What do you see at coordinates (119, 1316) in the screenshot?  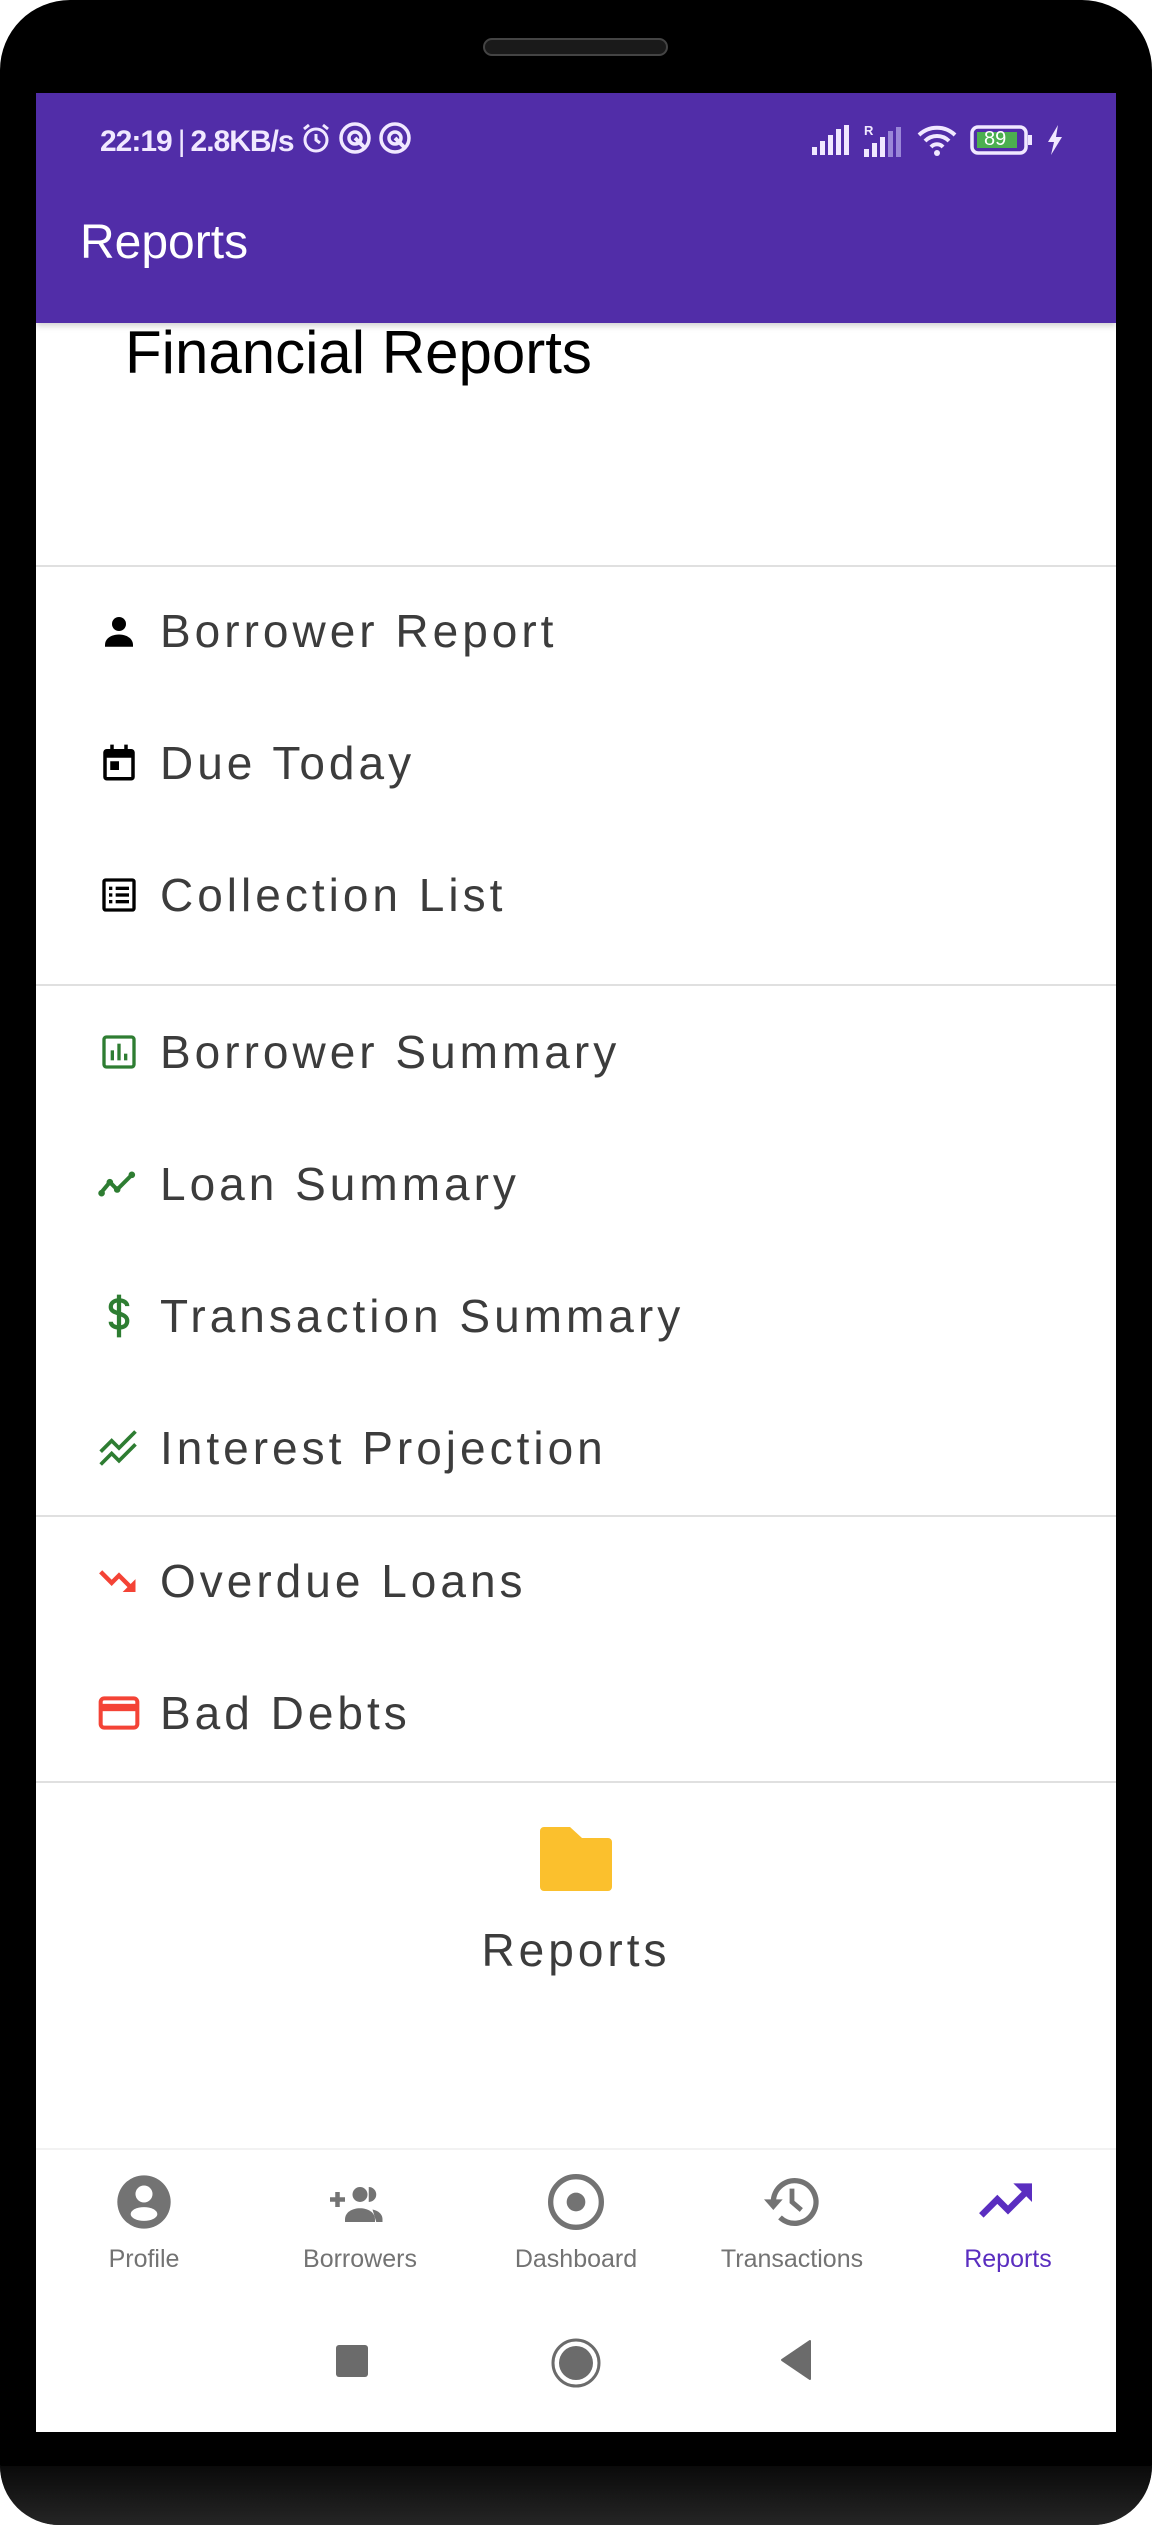 I see `dollar-icon` at bounding box center [119, 1316].